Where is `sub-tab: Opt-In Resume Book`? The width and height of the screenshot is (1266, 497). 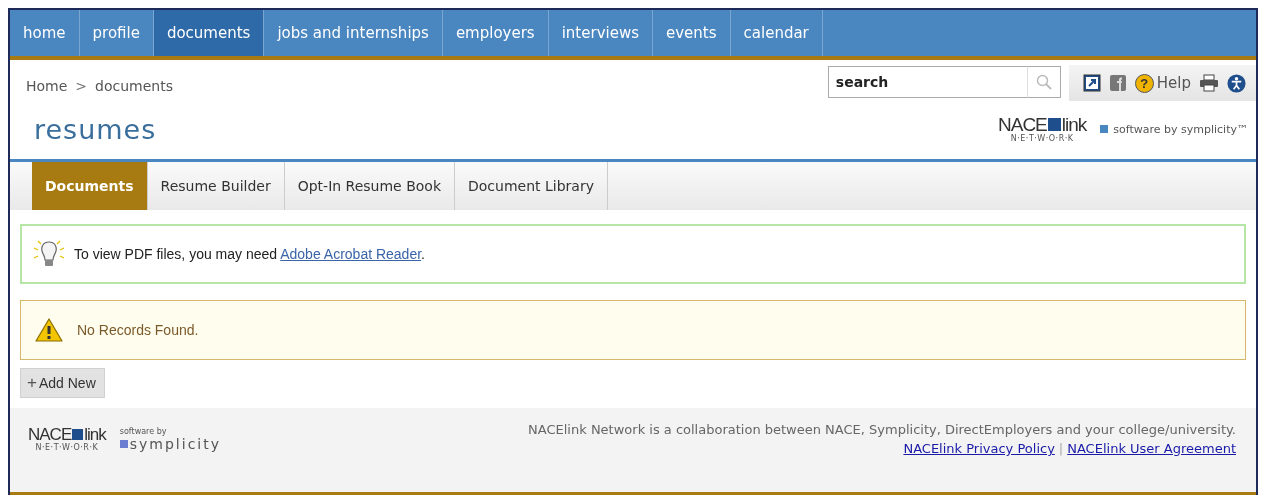
sub-tab: Opt-In Resume Book is located at coordinates (369, 186).